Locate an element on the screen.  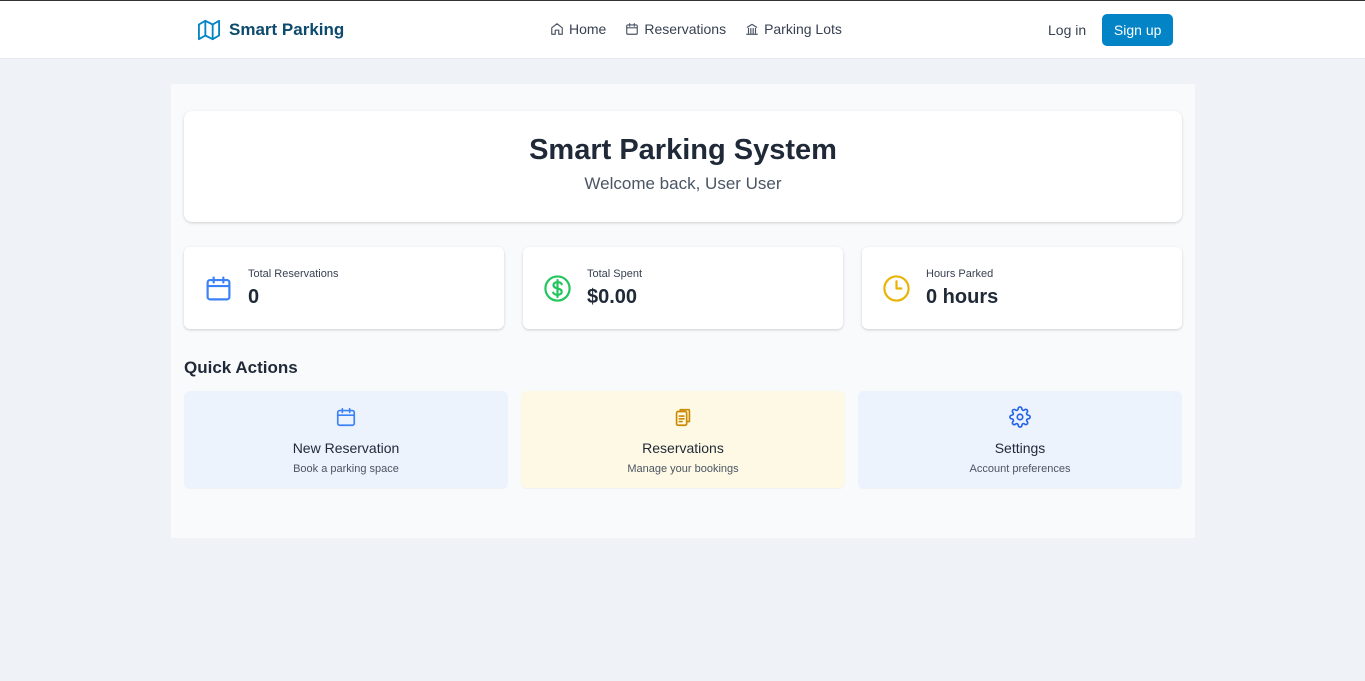
brand-name: Smart Parking is located at coordinates (287, 29).